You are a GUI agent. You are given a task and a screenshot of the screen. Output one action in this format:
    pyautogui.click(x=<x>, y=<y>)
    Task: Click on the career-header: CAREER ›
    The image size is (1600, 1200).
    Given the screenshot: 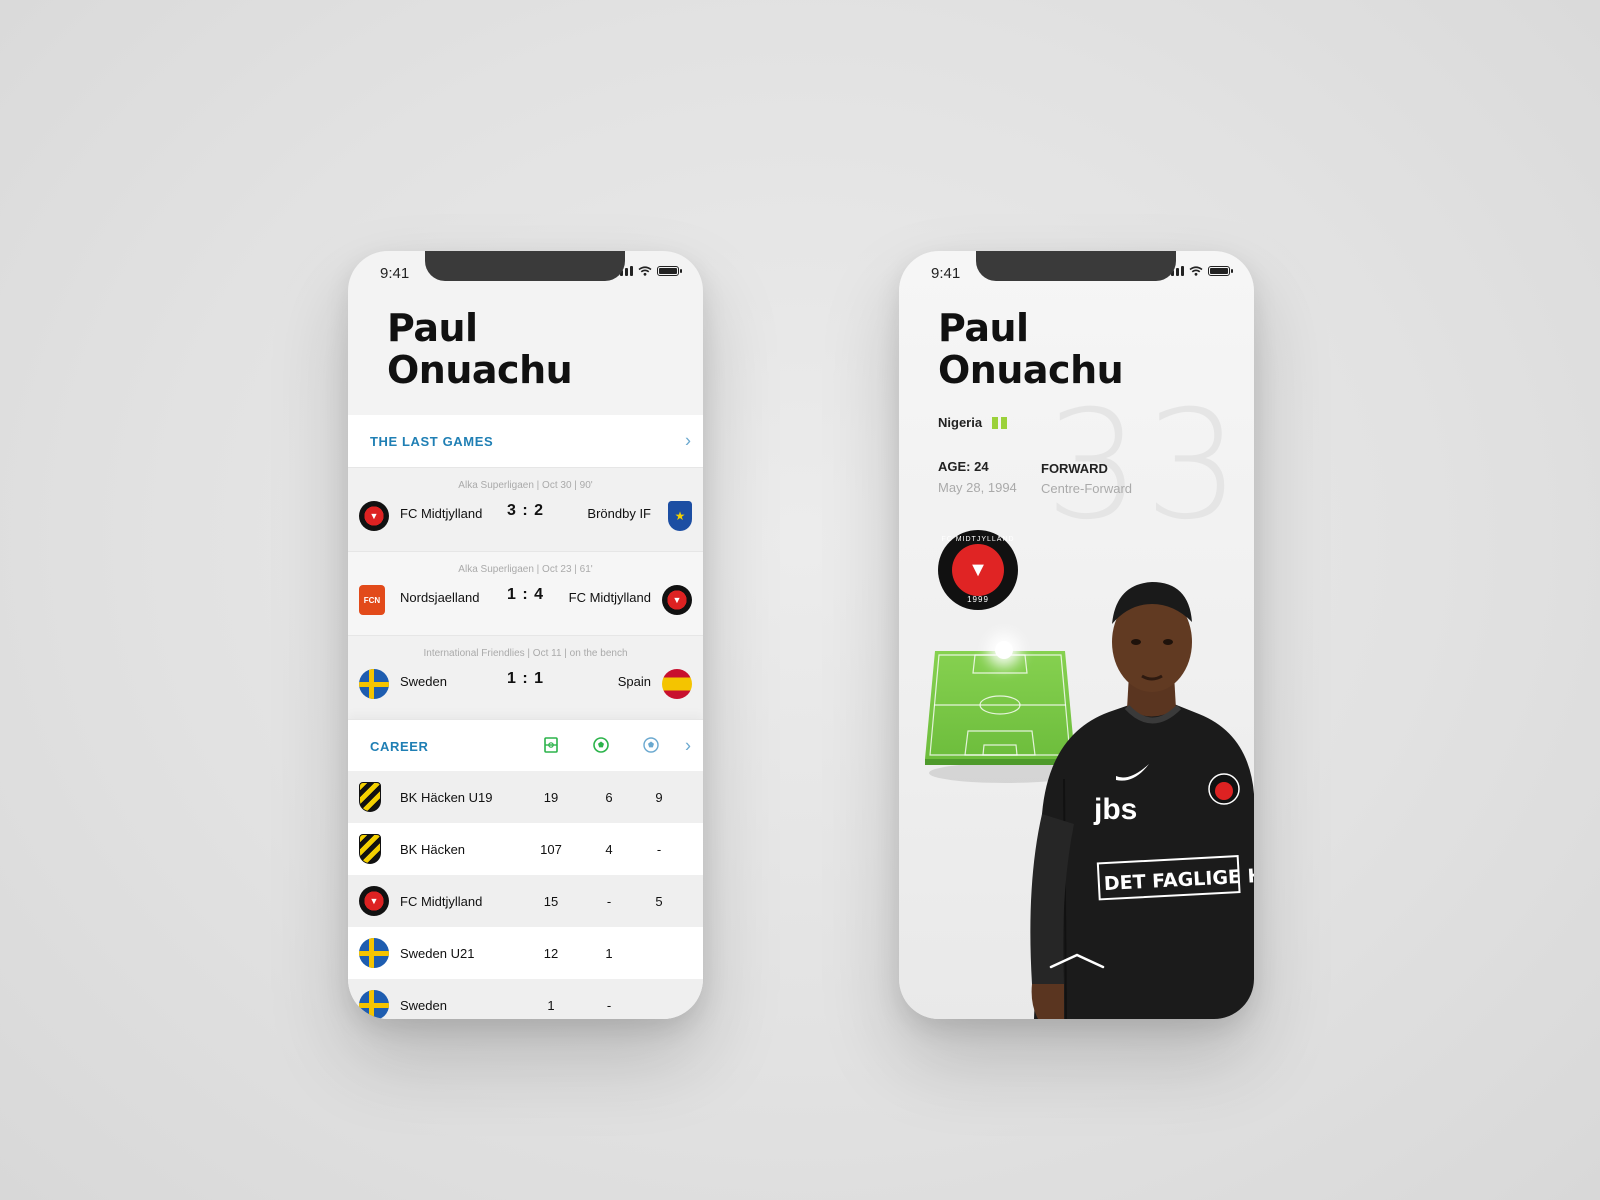 What is the action you would take?
    pyautogui.click(x=525, y=745)
    